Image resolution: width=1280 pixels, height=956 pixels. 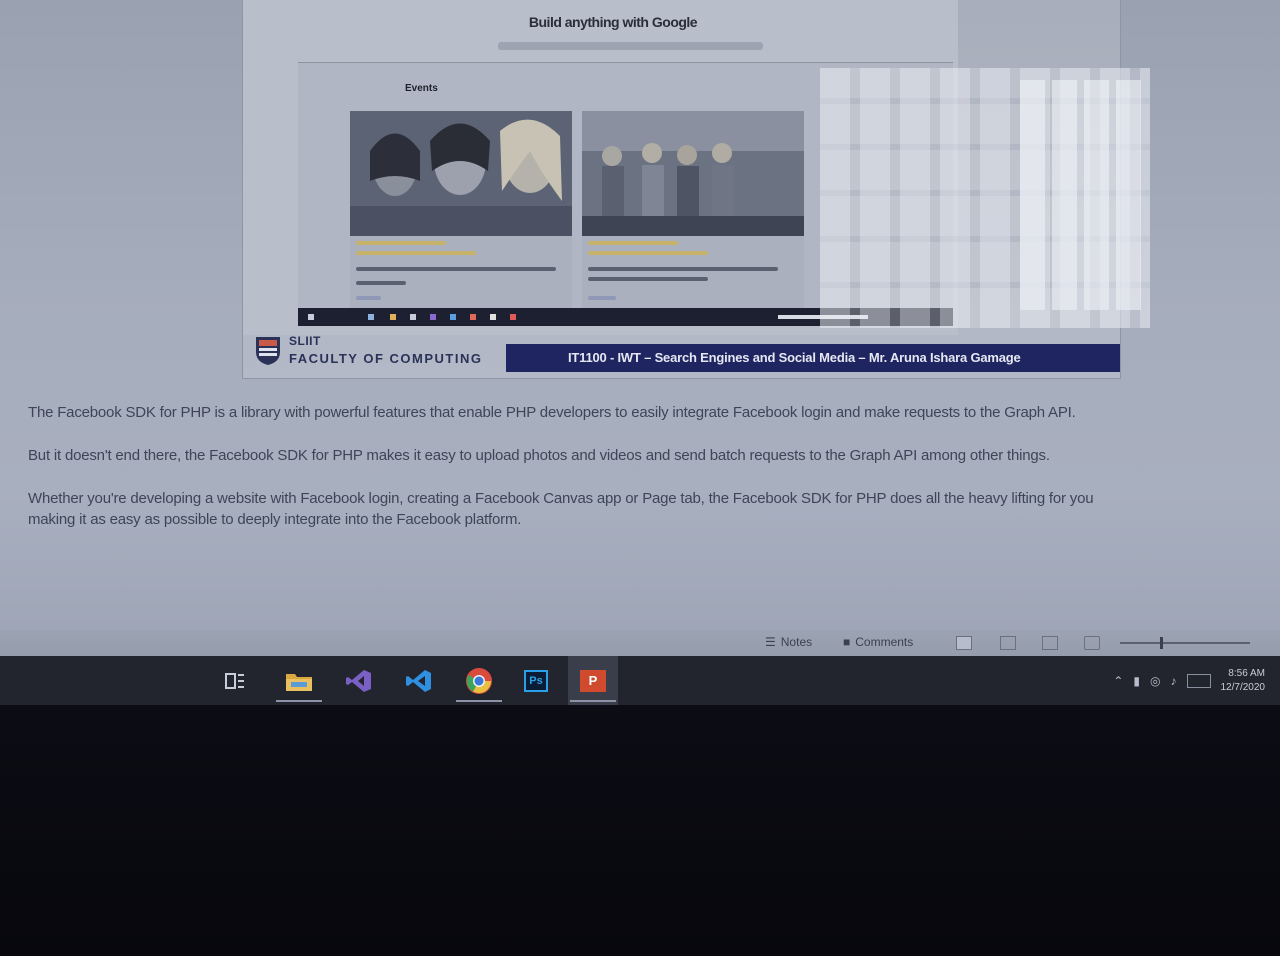 What do you see at coordinates (1155, 681) in the screenshot?
I see `network-icon: ◎` at bounding box center [1155, 681].